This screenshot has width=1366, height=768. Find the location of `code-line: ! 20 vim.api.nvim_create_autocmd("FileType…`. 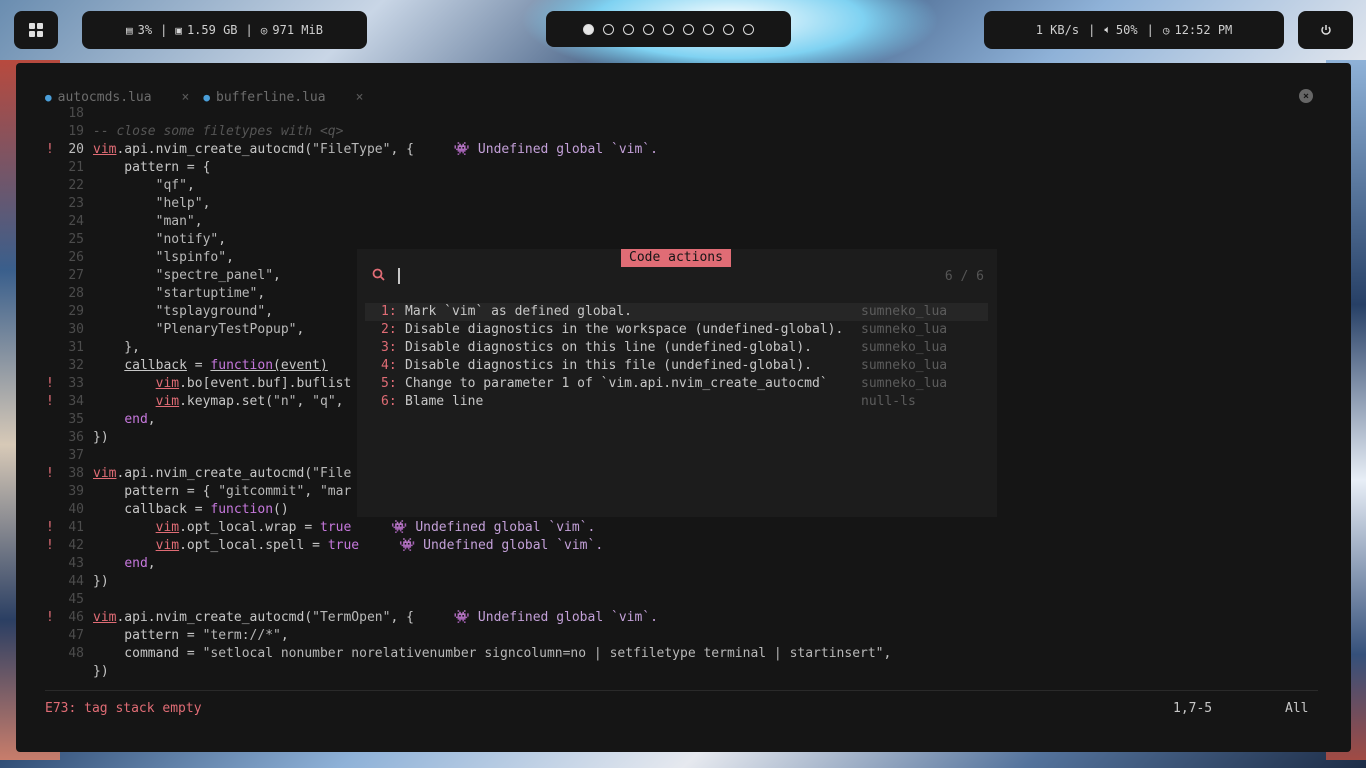

code-line: ! 20 vim.api.nvim_create_autocmd("FileType… is located at coordinates (683, 150).